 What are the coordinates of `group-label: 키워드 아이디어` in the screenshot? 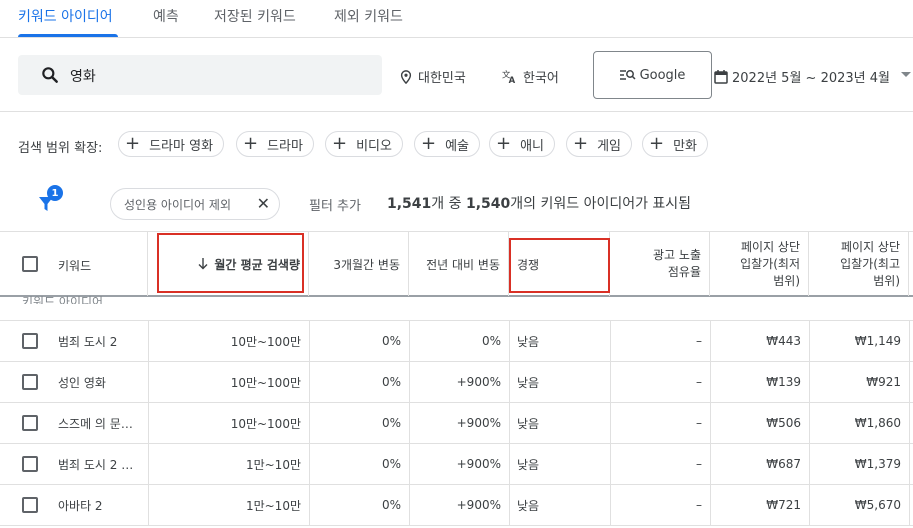 It's located at (63, 299).